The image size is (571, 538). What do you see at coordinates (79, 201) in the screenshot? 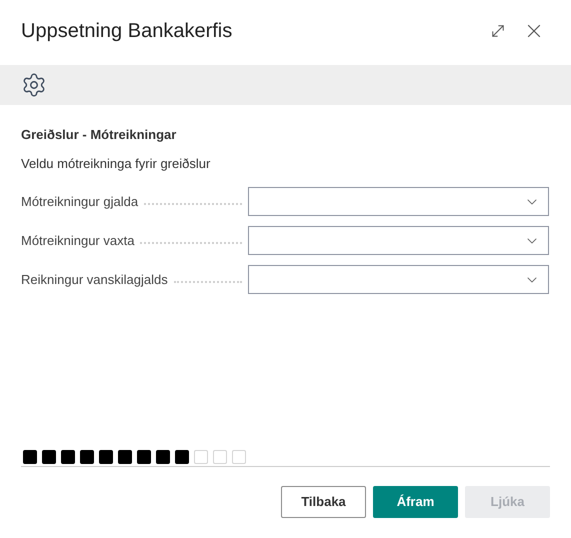
I see `field-label: Mótreikningur gjalda` at bounding box center [79, 201].